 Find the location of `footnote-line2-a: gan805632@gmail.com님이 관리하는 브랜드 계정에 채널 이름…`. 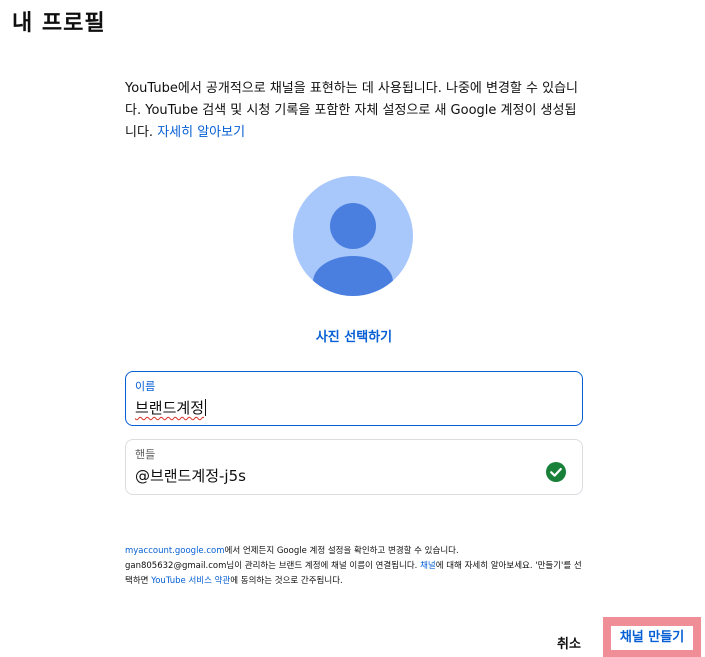

footnote-line2-a: gan805632@gmail.com님이 관리하는 브랜드 계정에 채널 이름… is located at coordinates (273, 566).